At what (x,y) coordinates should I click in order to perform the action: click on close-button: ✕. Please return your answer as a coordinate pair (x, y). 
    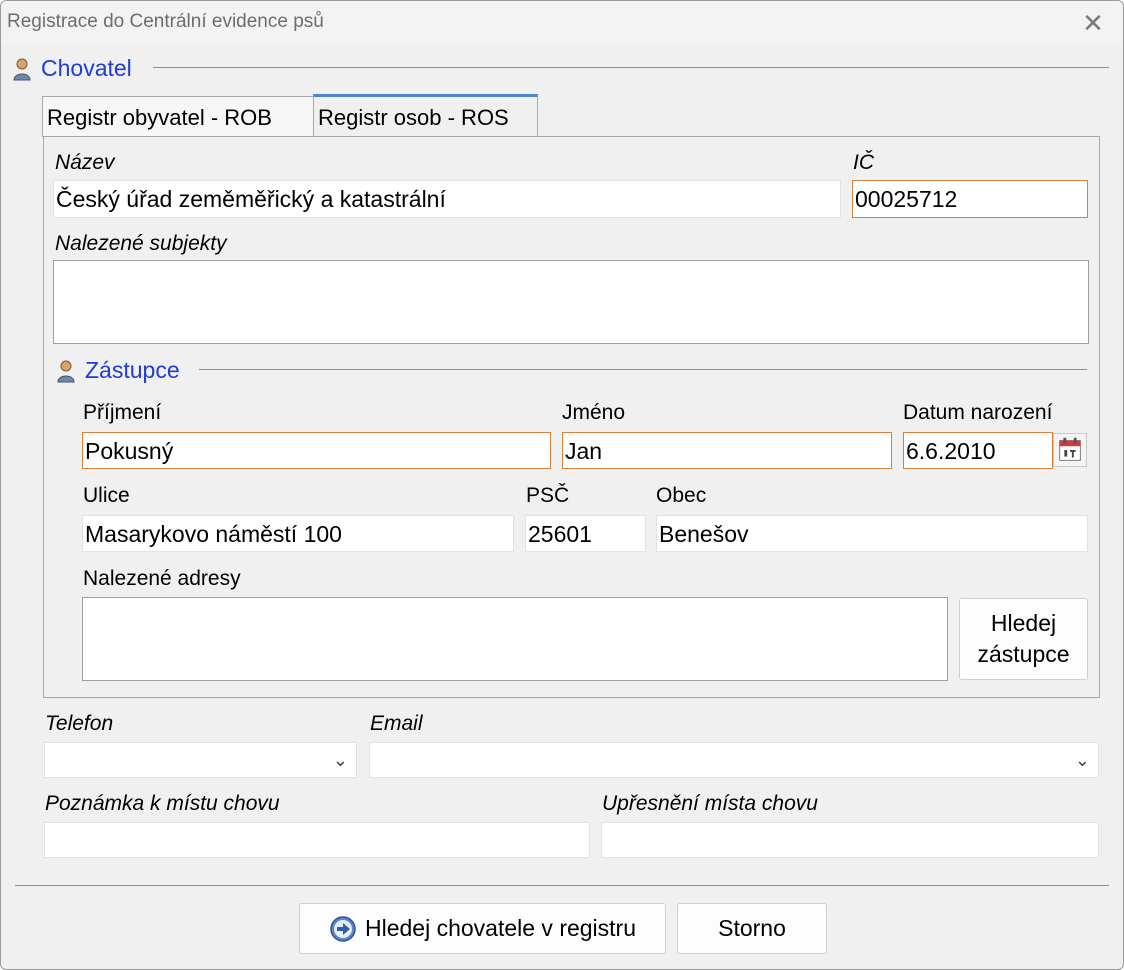
    Looking at the image, I should click on (1093, 23).